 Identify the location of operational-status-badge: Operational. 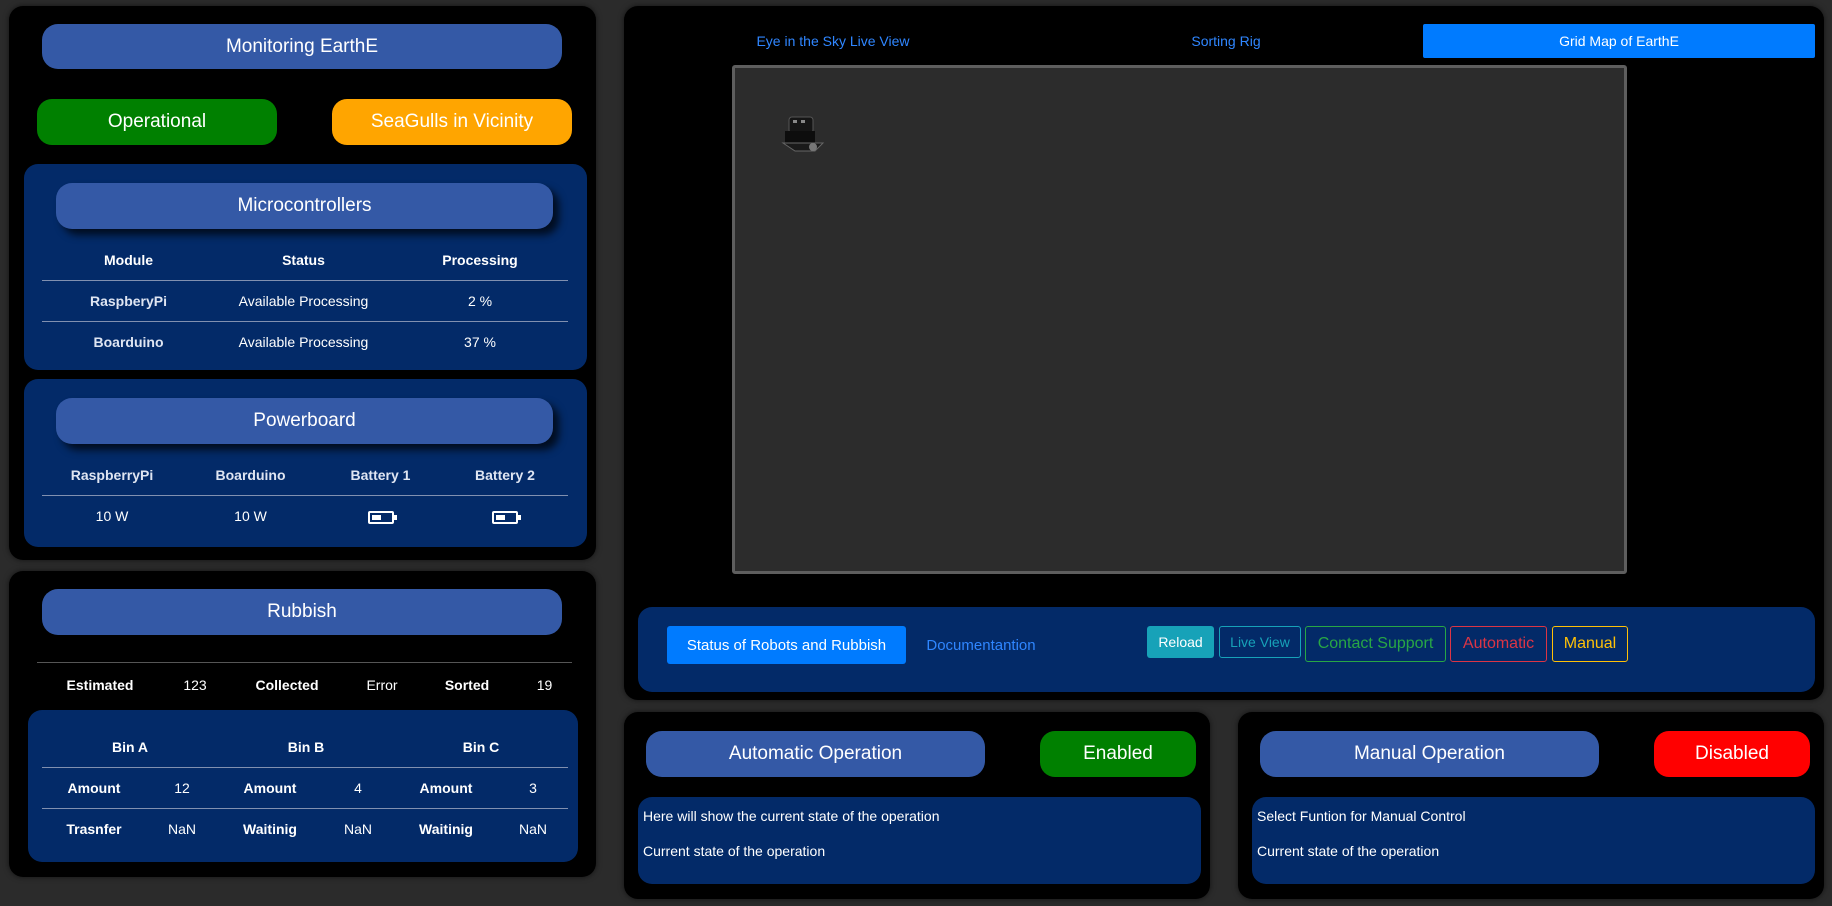
(157, 122).